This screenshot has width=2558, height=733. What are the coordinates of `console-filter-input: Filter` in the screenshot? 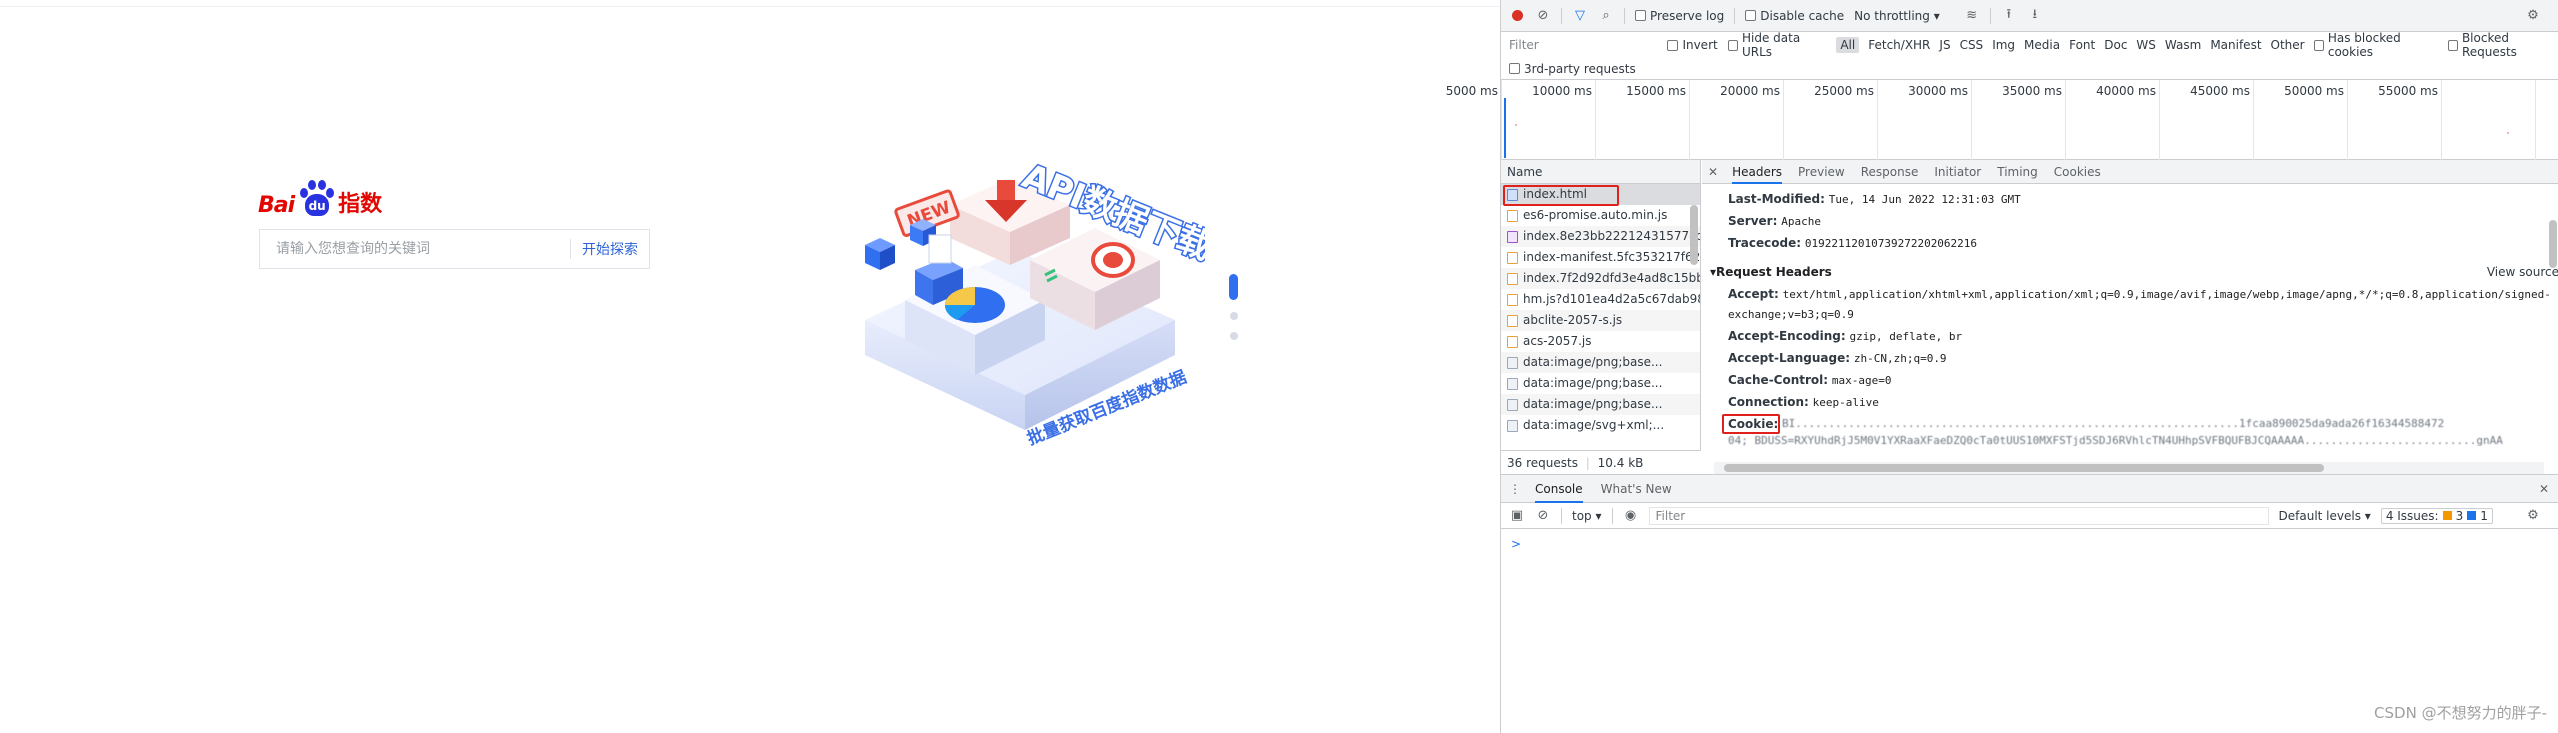 It's located at (1958, 515).